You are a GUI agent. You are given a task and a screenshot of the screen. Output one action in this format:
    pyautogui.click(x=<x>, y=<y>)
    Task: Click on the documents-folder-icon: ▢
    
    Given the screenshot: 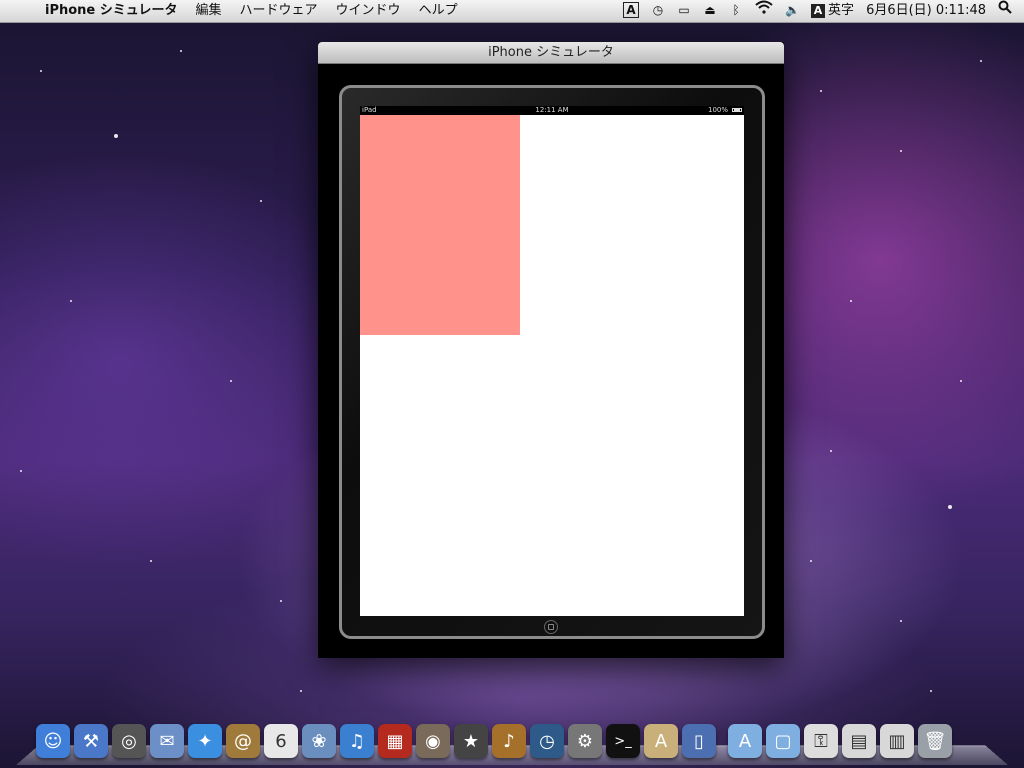 What is the action you would take?
    pyautogui.click(x=783, y=741)
    